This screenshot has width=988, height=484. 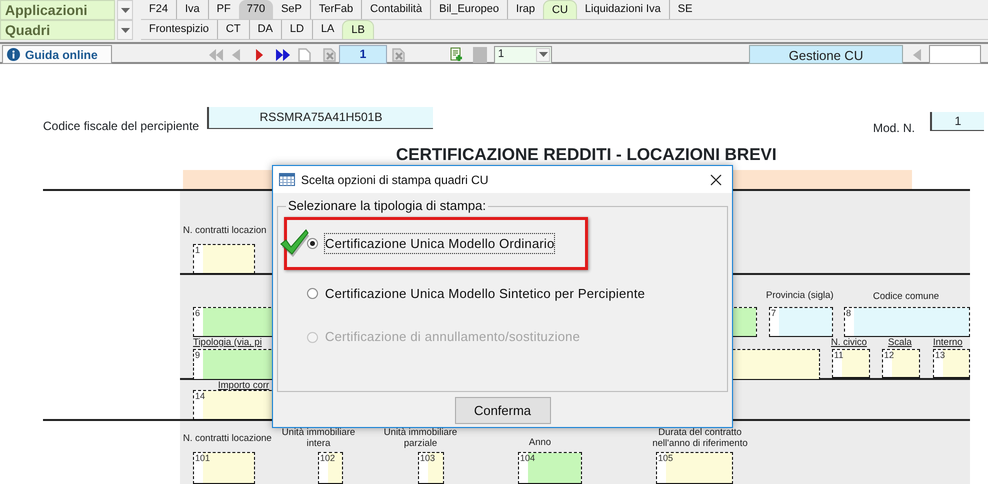 I want to click on play-icon, so click(x=259, y=55).